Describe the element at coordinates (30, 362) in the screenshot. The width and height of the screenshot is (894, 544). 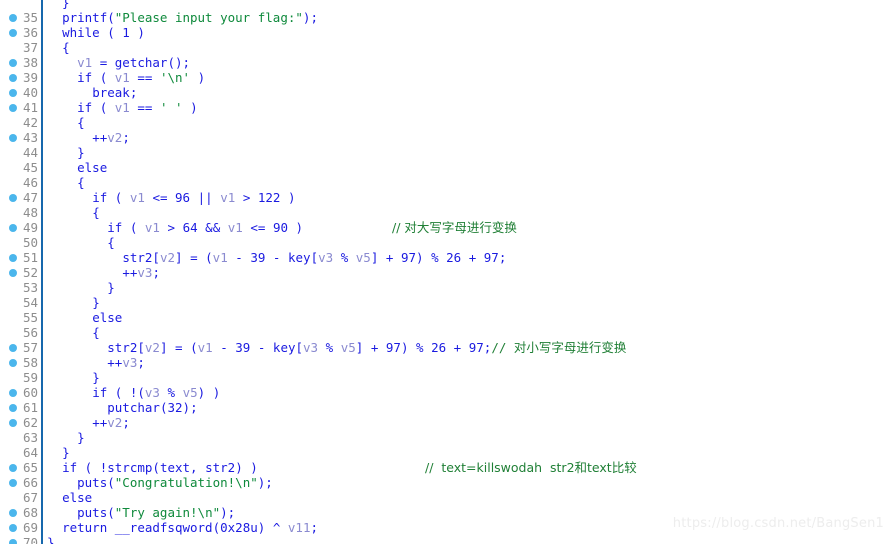
I see `line-number: 58` at that location.